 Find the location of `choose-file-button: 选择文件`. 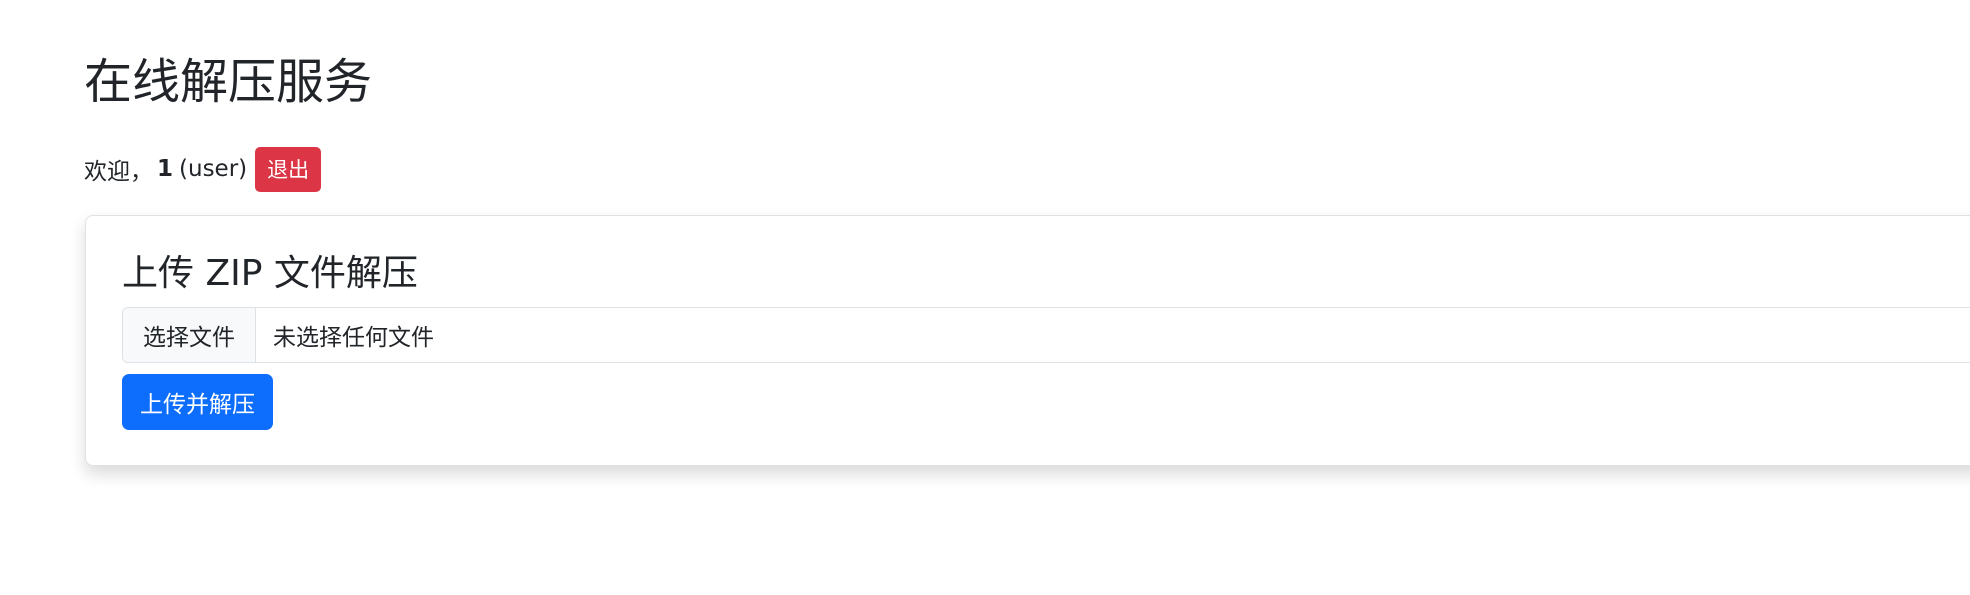

choose-file-button: 选择文件 is located at coordinates (189, 335).